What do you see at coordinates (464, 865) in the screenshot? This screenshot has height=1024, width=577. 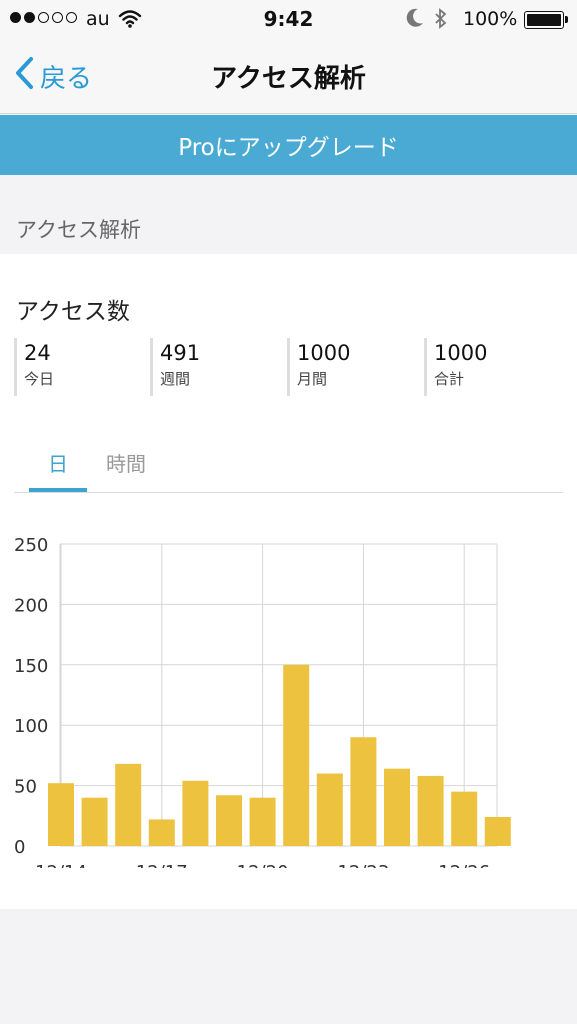 I see `x-tick-label: 12/26` at bounding box center [464, 865].